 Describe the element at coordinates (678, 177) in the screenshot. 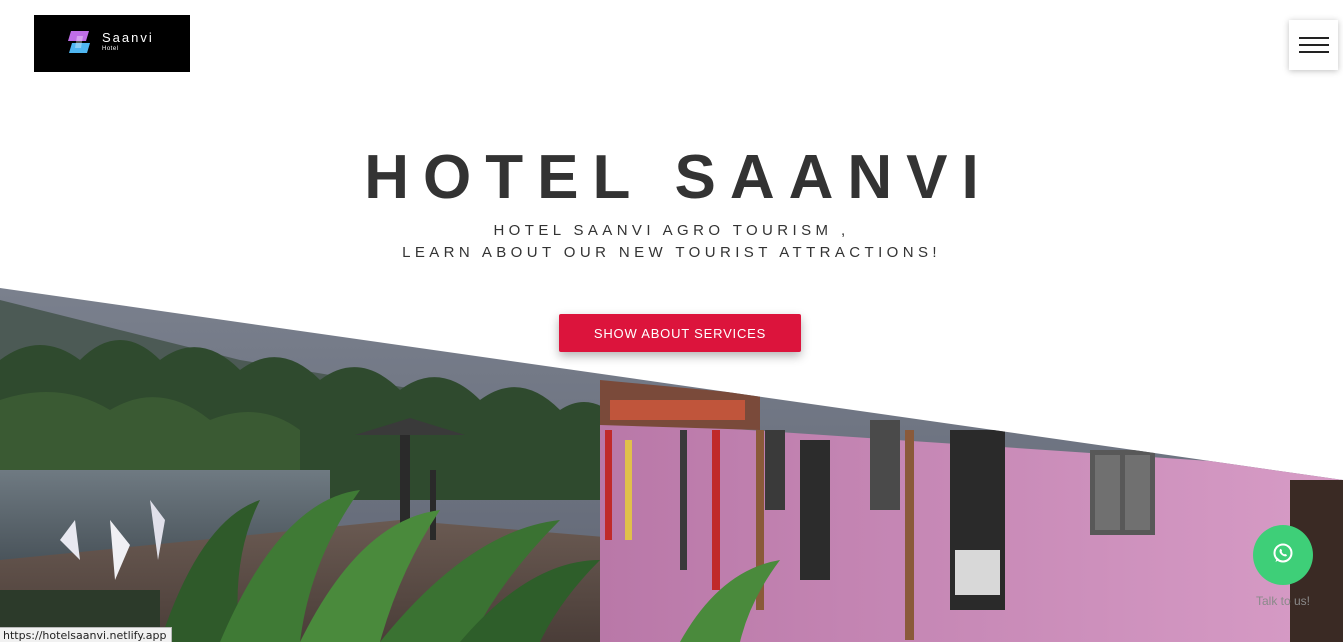

I see `hero-title: HOTEL SAANVI` at that location.